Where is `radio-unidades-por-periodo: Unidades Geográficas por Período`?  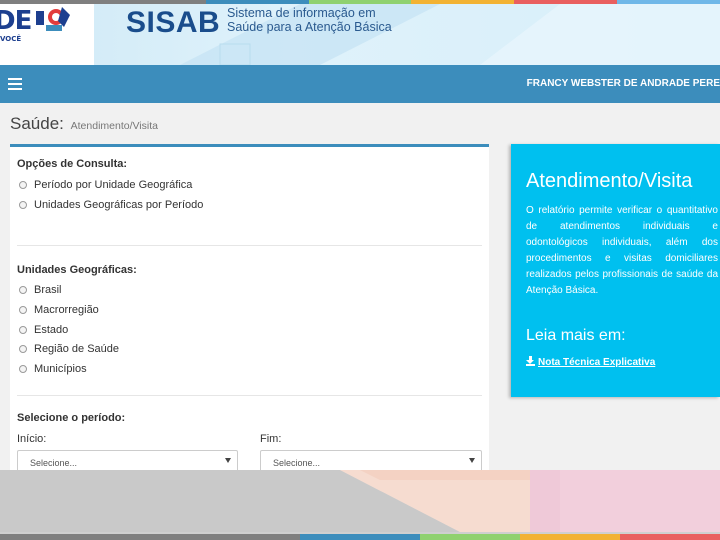
radio-unidades-por-periodo: Unidades Geográficas por Período is located at coordinates (111, 205).